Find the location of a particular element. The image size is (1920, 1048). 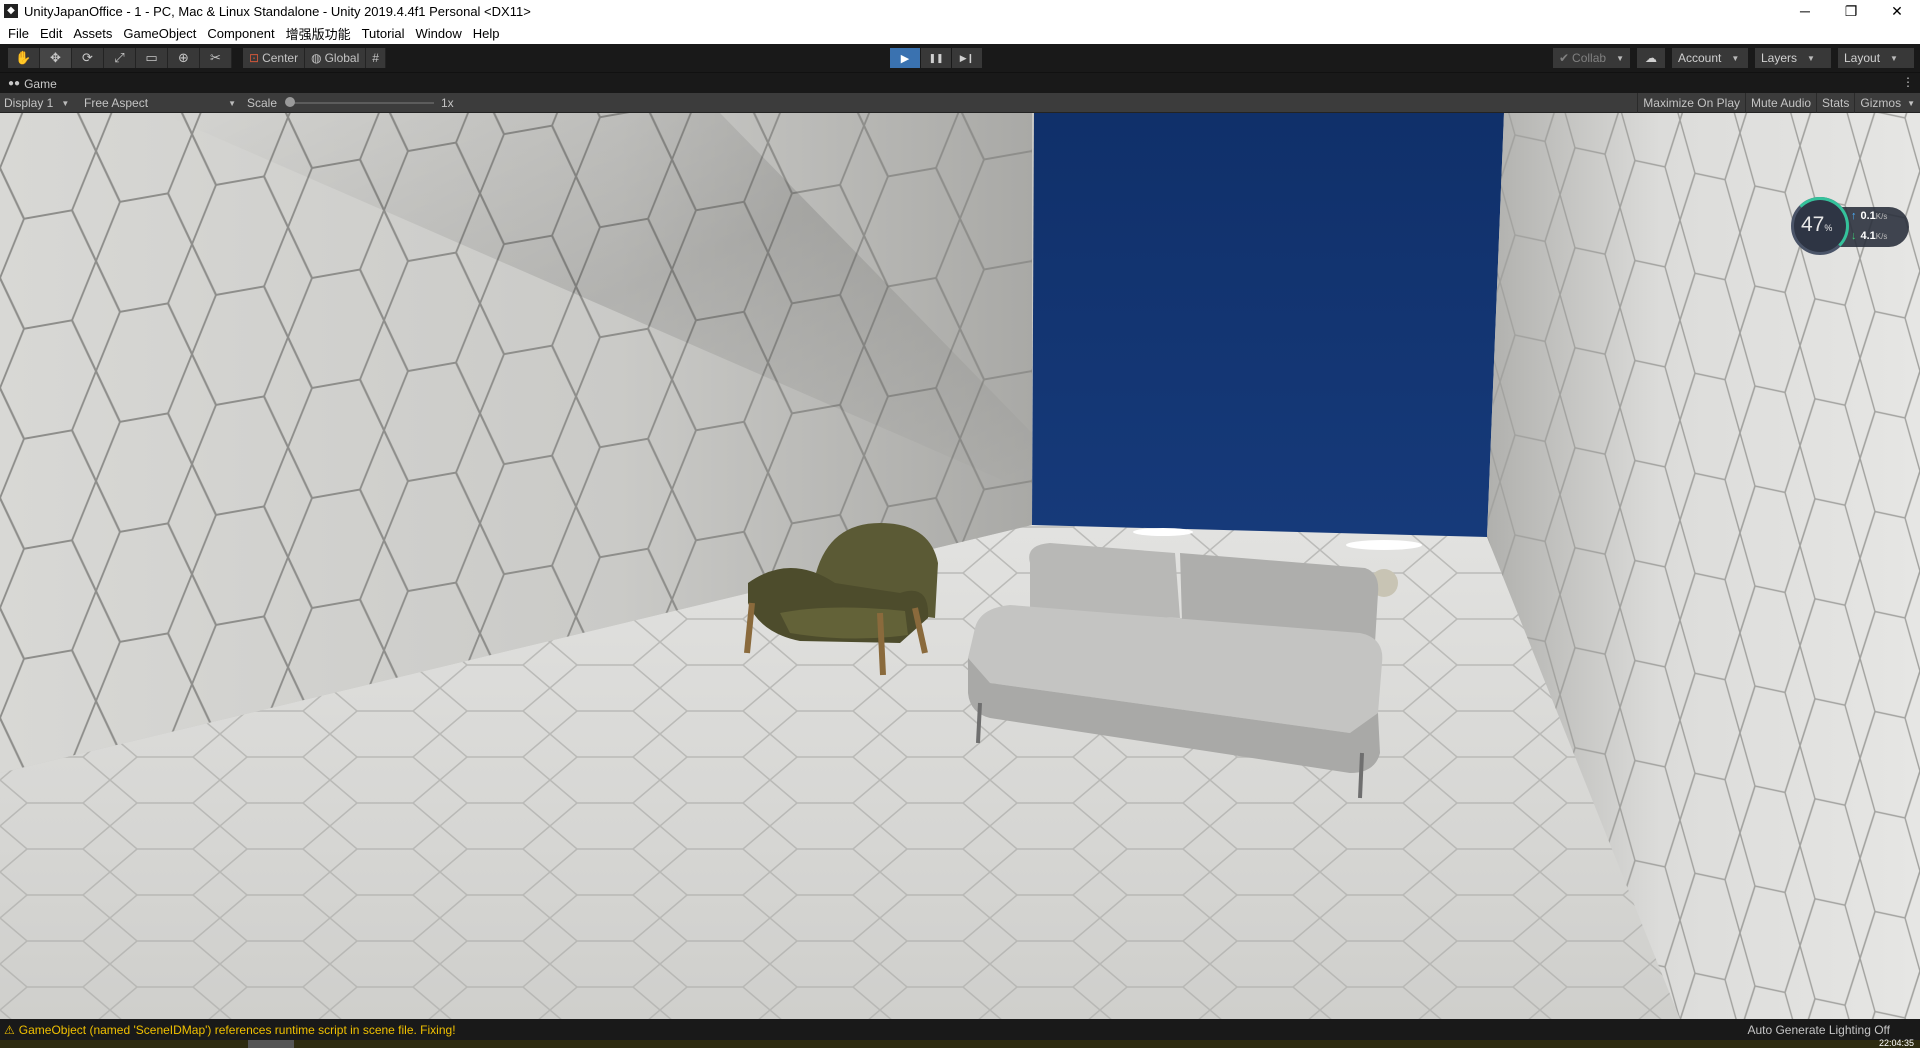

aspect-dropdown: Free Aspect ▼ is located at coordinates (160, 103).